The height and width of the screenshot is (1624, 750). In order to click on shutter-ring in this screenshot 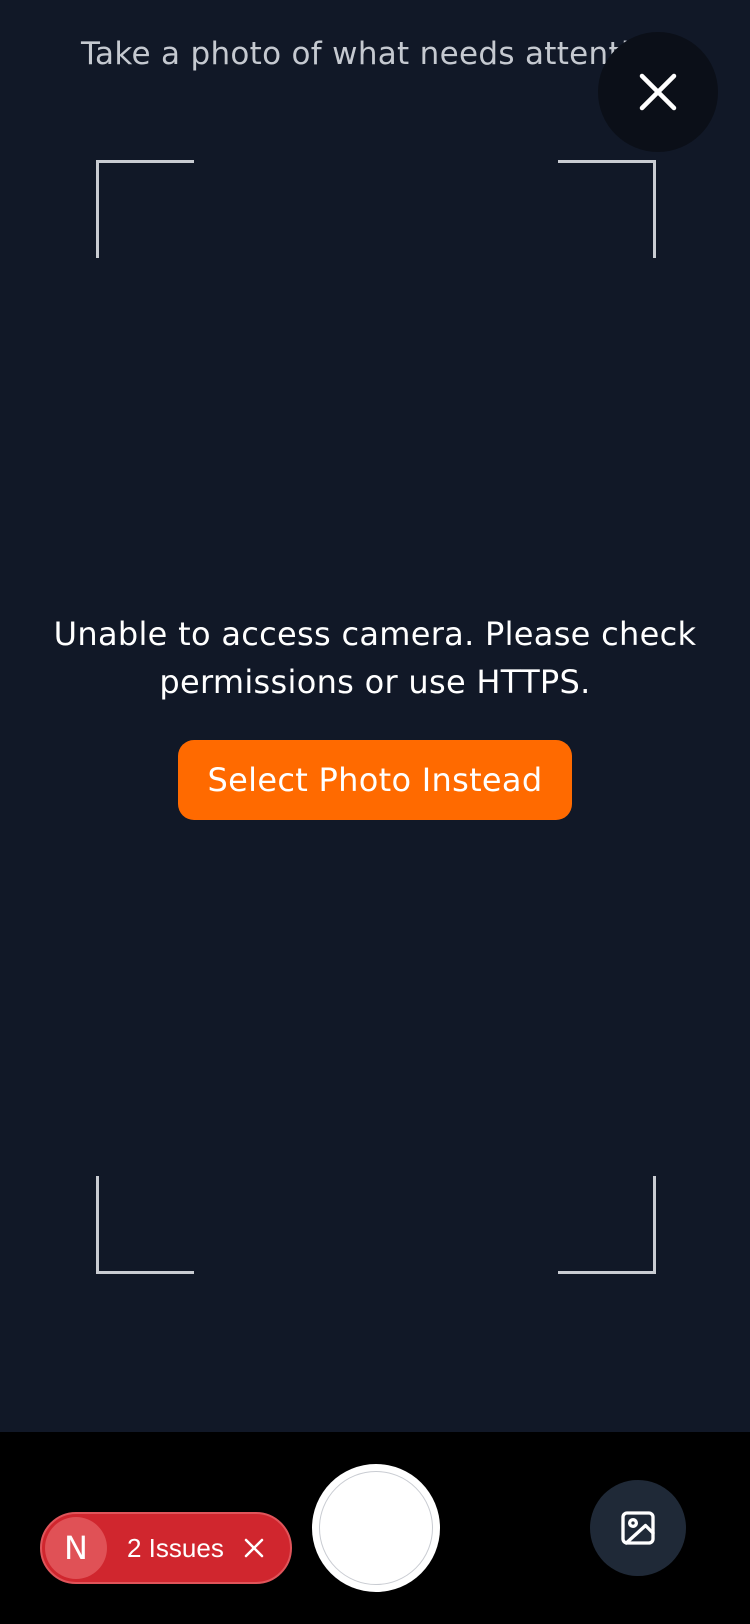, I will do `click(376, 1528)`.